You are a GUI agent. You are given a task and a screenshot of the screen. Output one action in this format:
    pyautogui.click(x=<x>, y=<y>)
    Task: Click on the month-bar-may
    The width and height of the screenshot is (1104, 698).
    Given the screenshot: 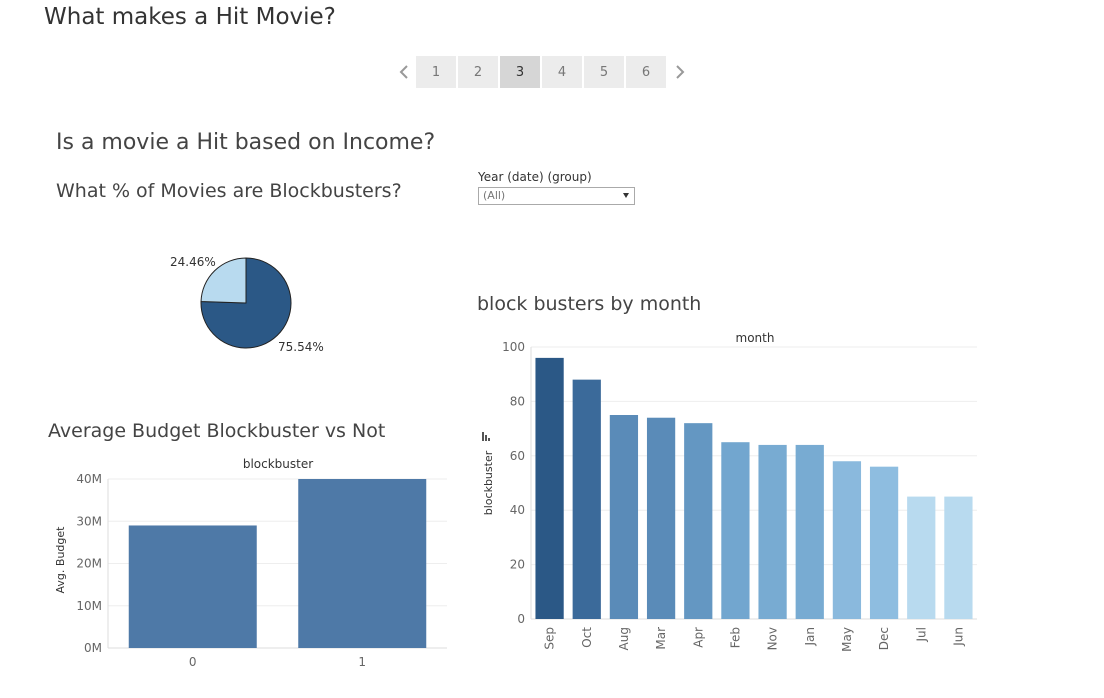 What is the action you would take?
    pyautogui.click(x=847, y=540)
    